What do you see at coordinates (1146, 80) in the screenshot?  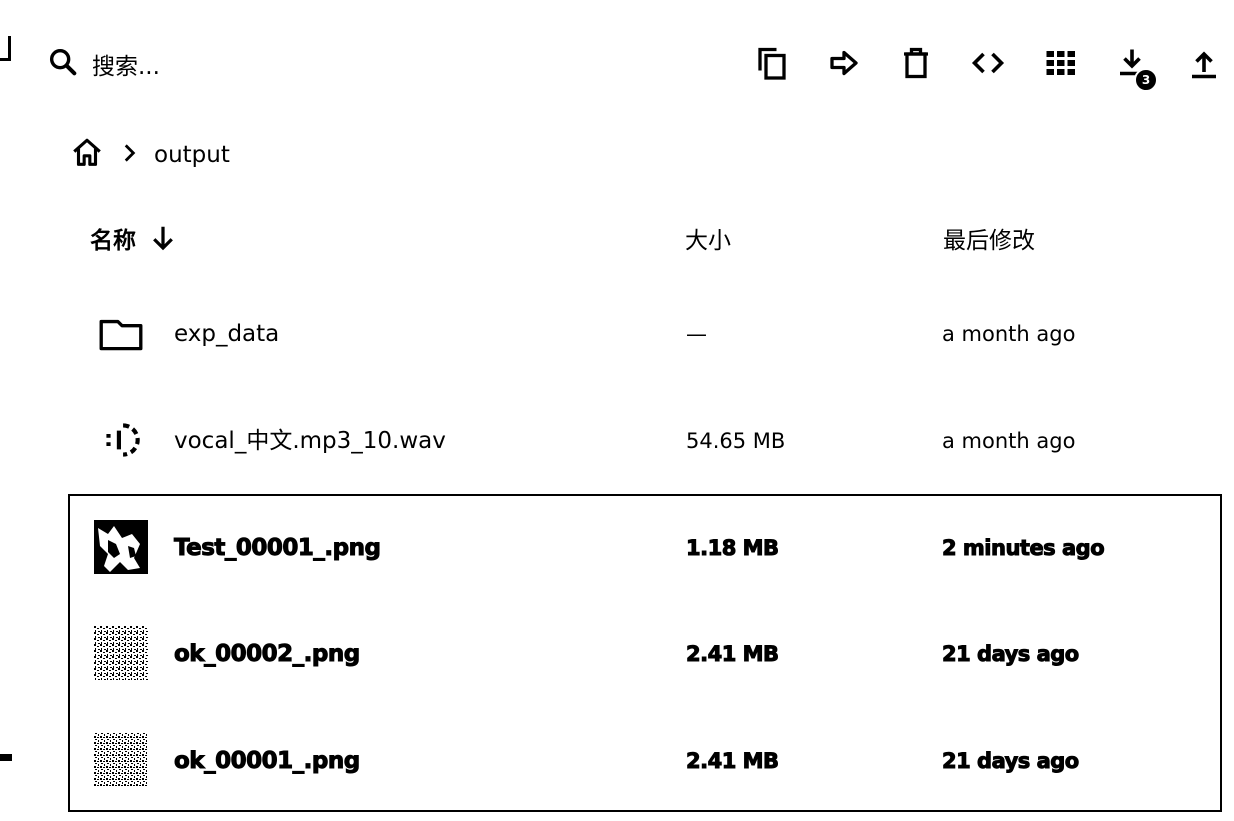 I see `download-count-badge: 3` at bounding box center [1146, 80].